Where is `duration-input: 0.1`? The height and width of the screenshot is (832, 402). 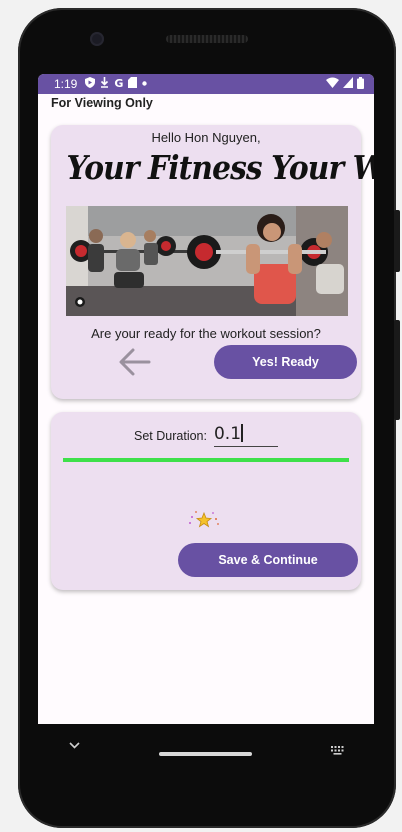 duration-input: 0.1 is located at coordinates (245, 435).